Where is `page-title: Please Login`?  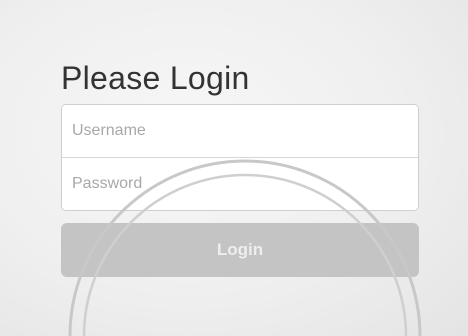
page-title: Please Login is located at coordinates (155, 78).